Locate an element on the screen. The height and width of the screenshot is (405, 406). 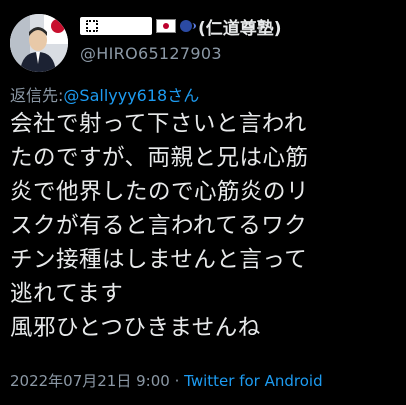
tweet-timestamp: 2022年07月21日 9:00 is located at coordinates (90, 381).